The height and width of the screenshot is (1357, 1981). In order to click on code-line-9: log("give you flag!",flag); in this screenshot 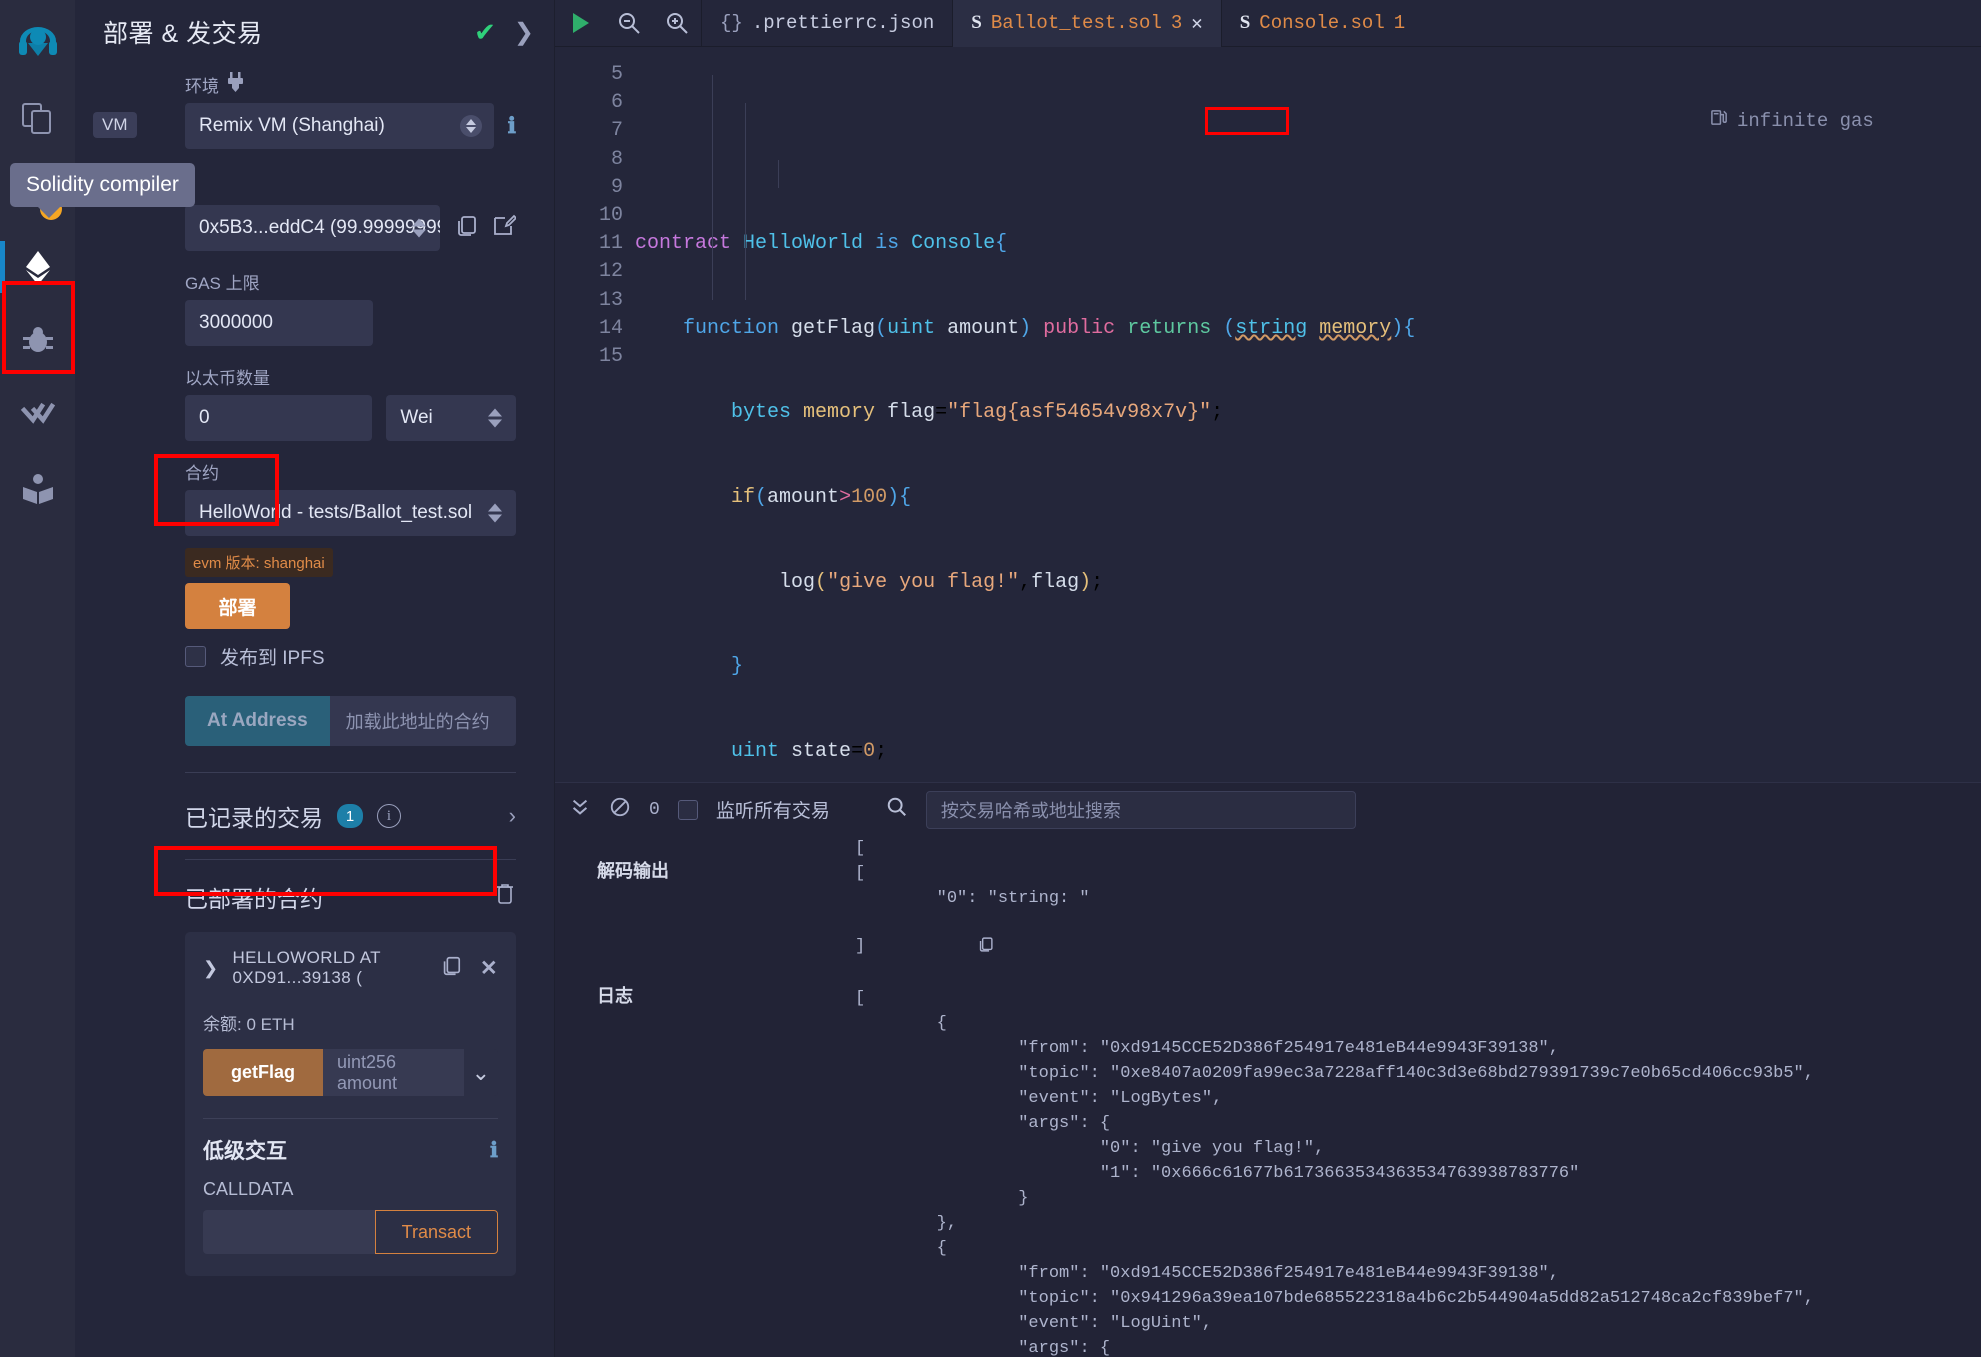, I will do `click(941, 582)`.